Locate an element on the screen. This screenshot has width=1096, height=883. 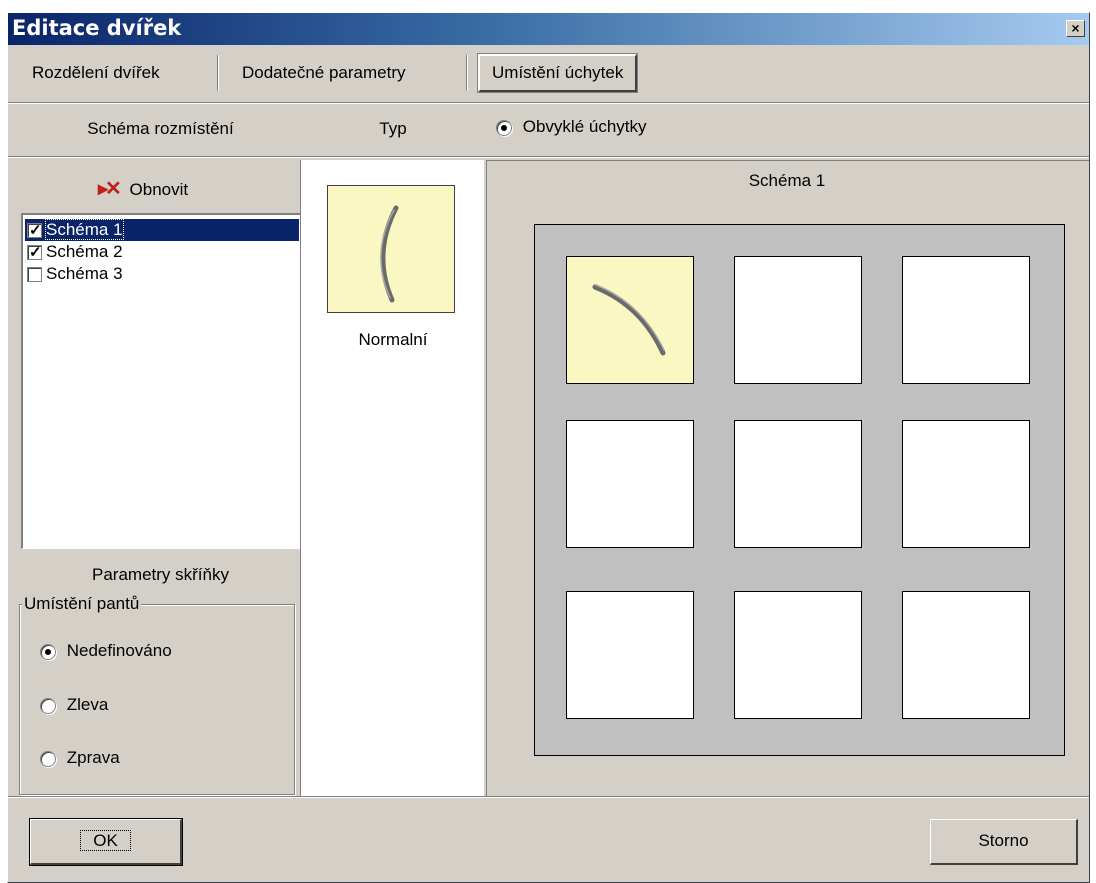
scheme-list: Schéma 1 Schéma 2 Schéma 3 is located at coordinates (161, 381).